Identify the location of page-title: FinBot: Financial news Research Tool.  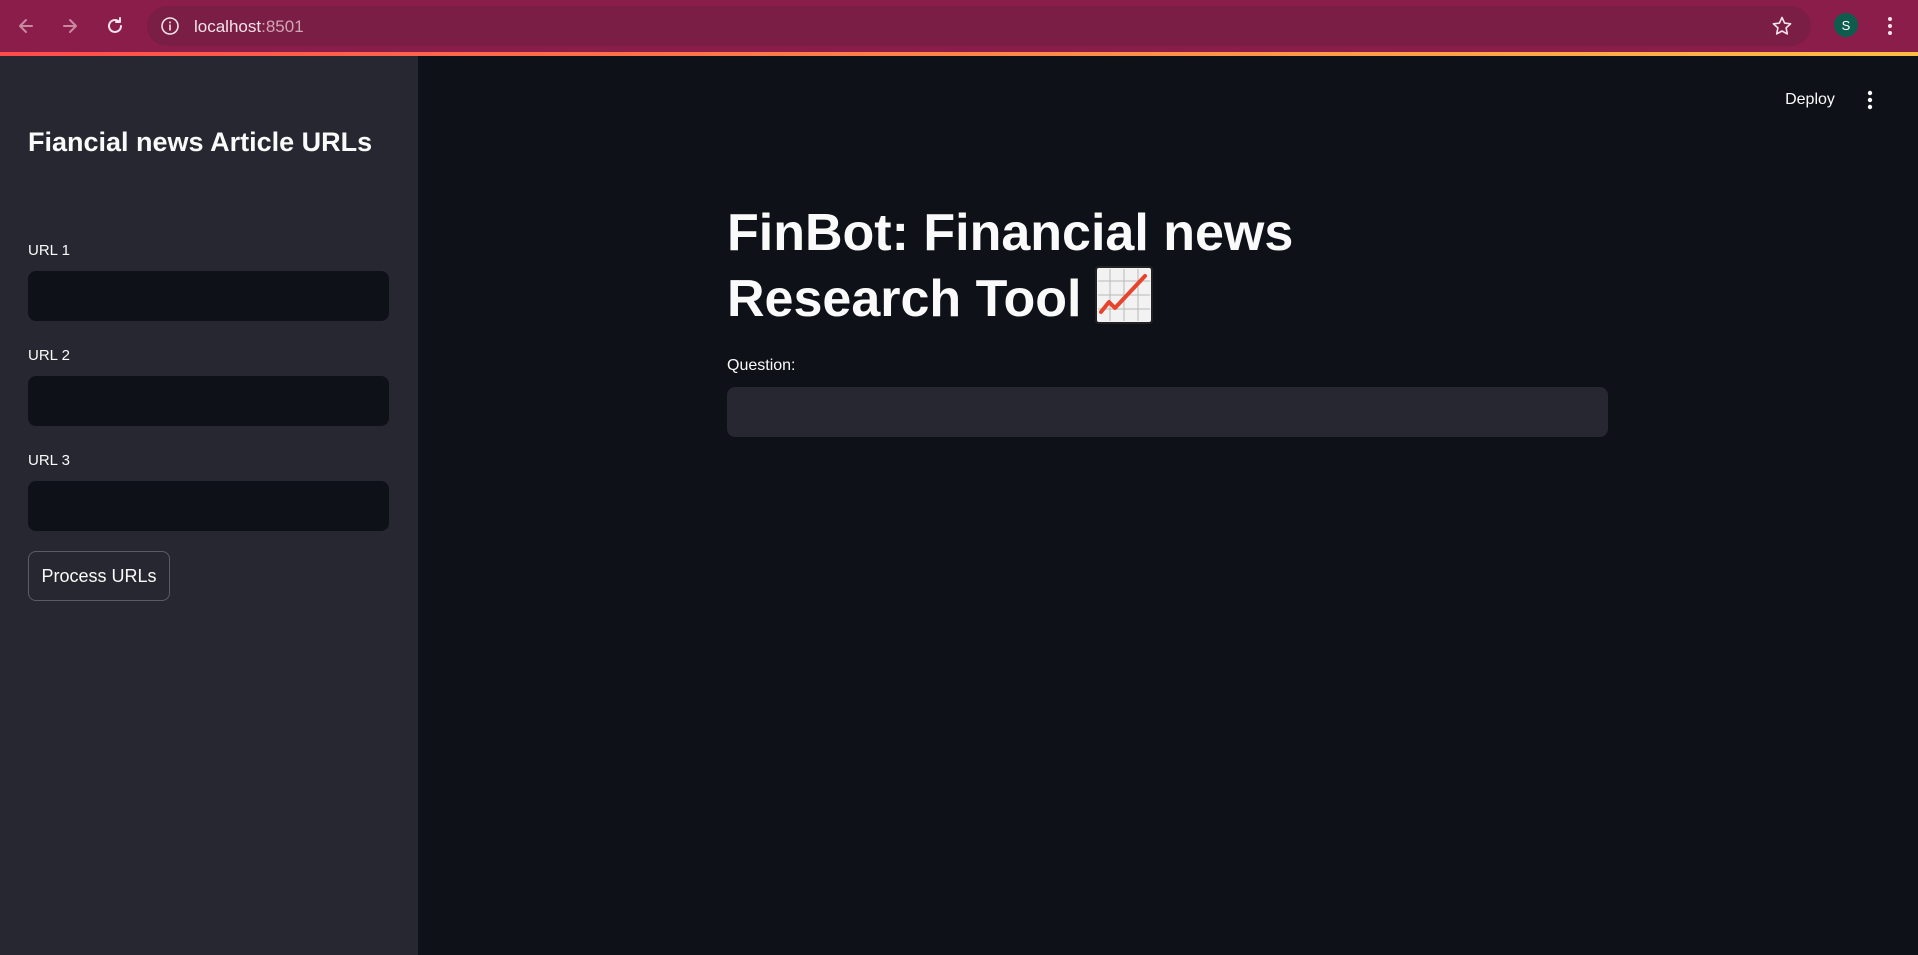
(1127, 266).